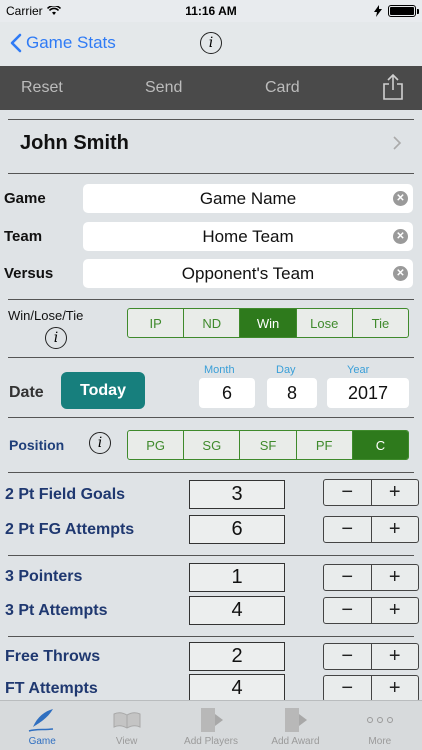  Describe the element at coordinates (42, 741) in the screenshot. I see `tab-label: Game` at that location.